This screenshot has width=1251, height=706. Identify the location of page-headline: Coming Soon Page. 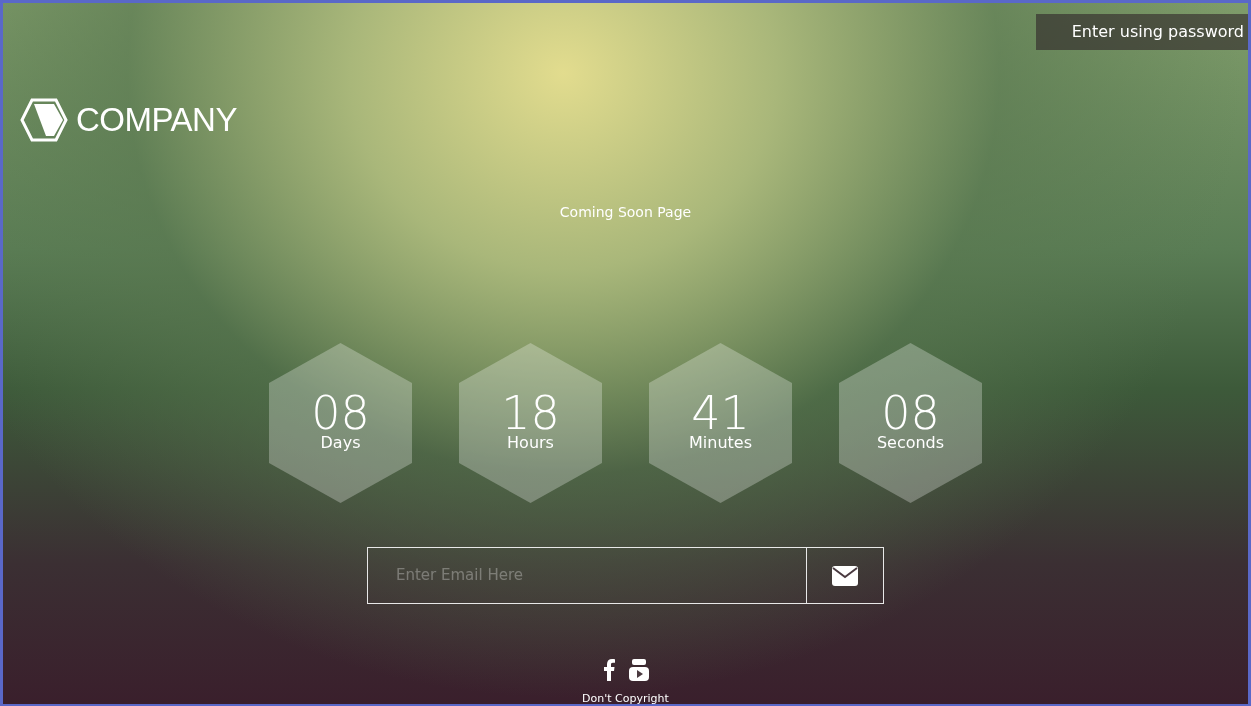
(625, 212).